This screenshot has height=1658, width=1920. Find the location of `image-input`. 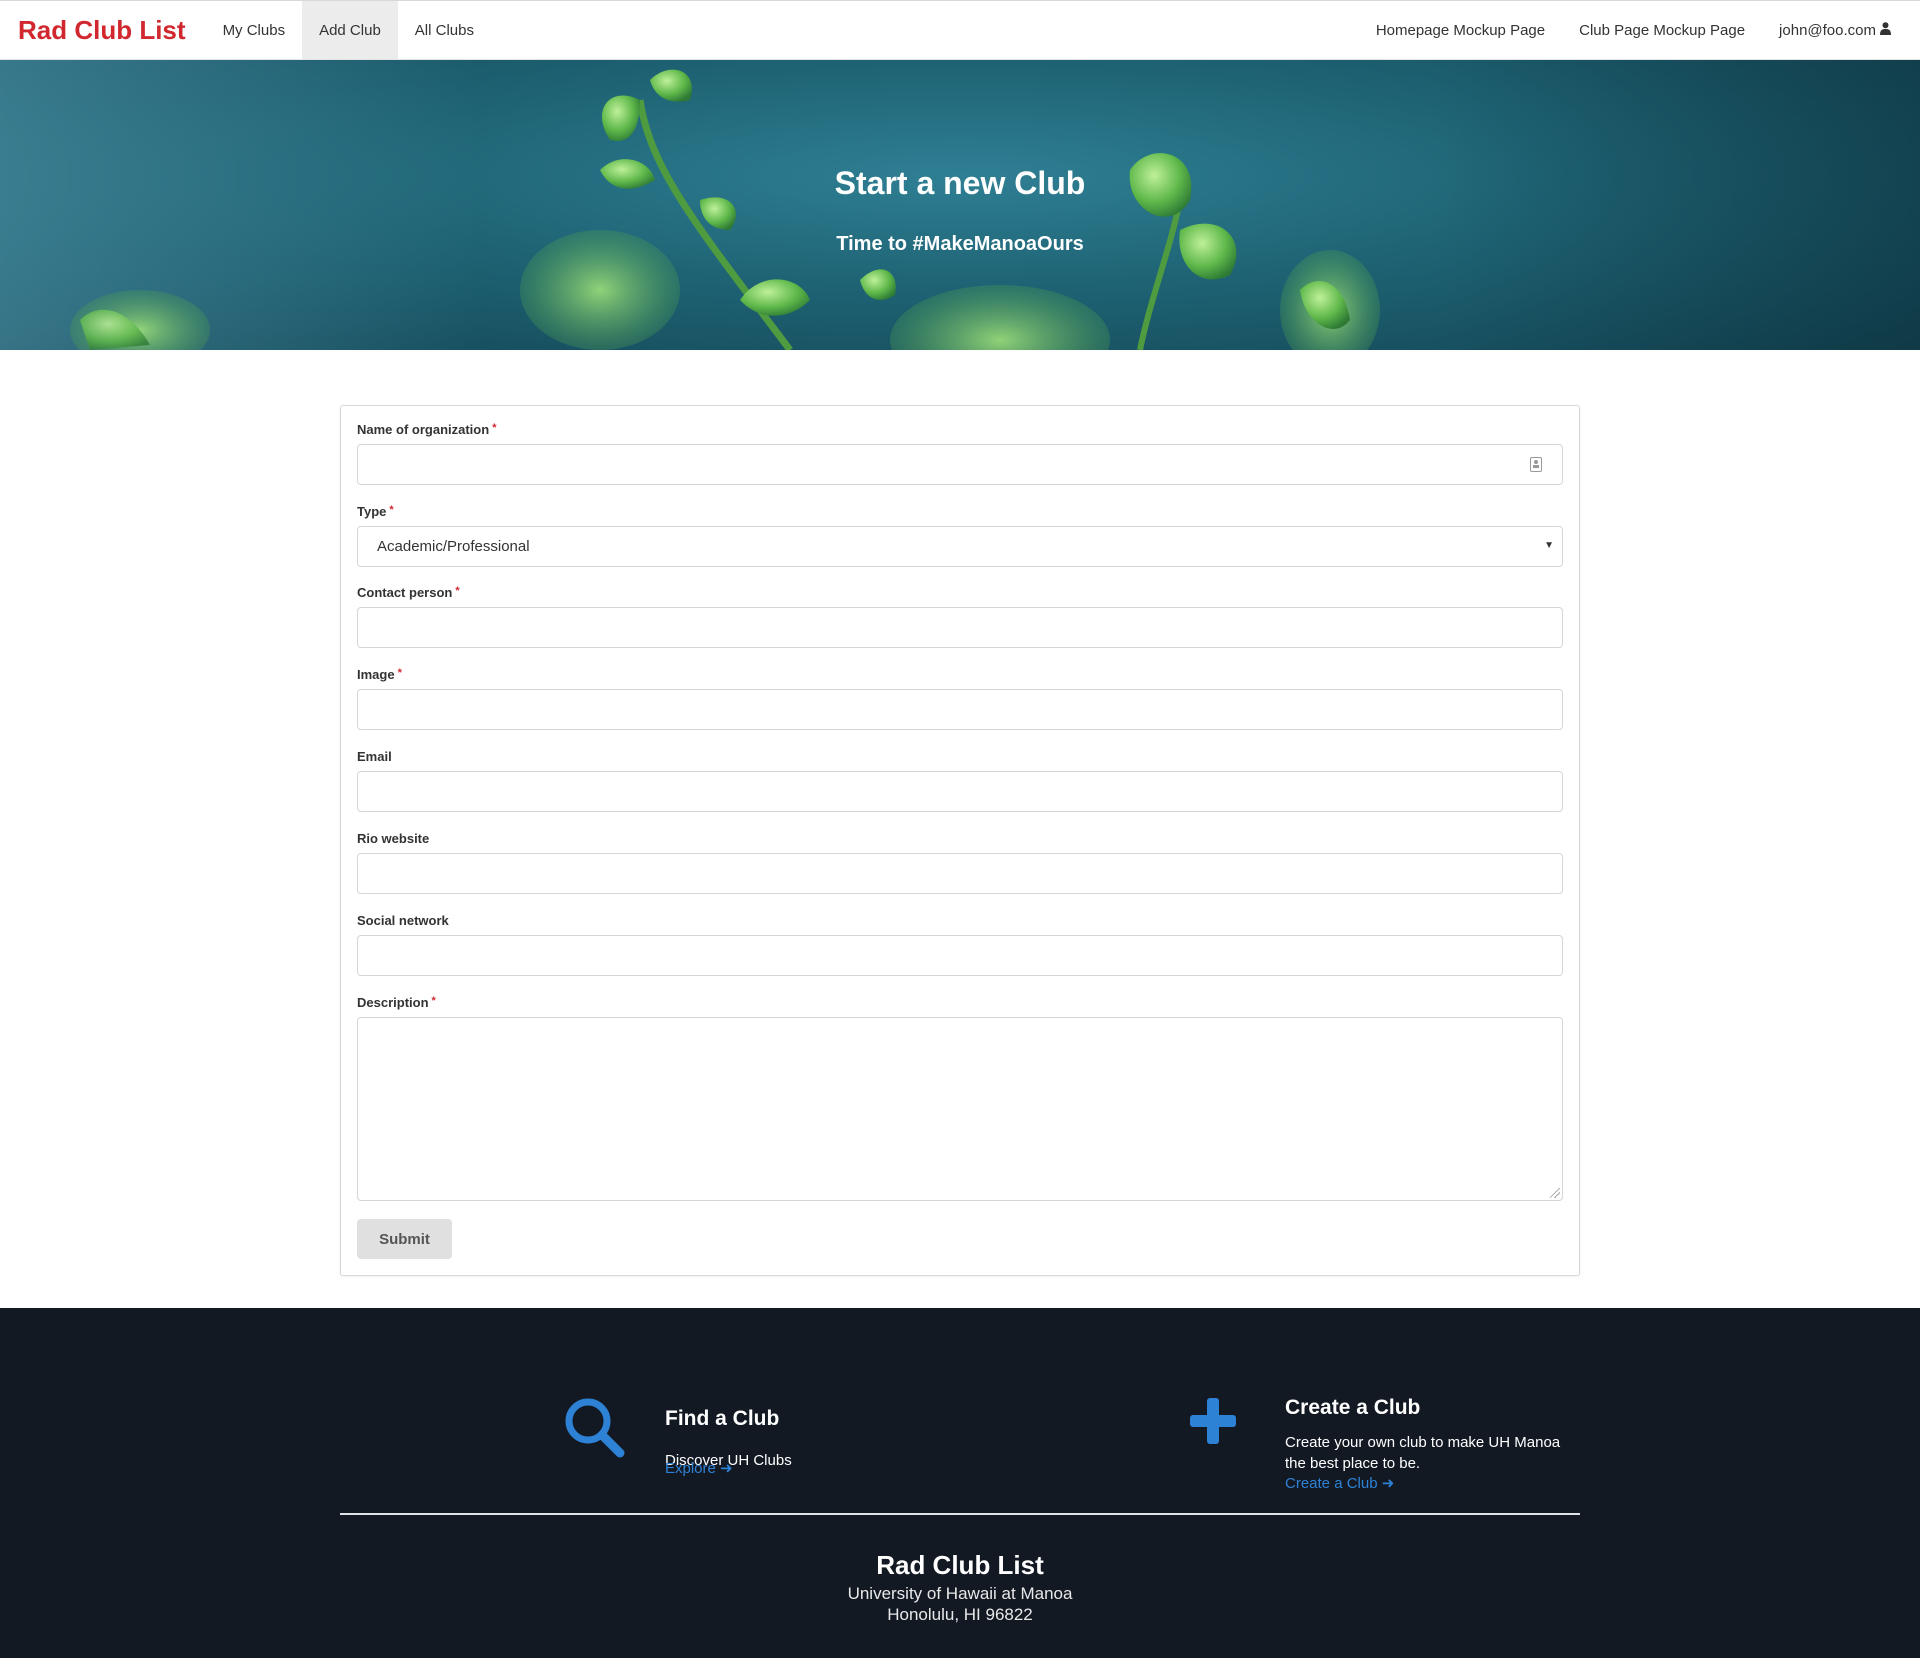

image-input is located at coordinates (960, 709).